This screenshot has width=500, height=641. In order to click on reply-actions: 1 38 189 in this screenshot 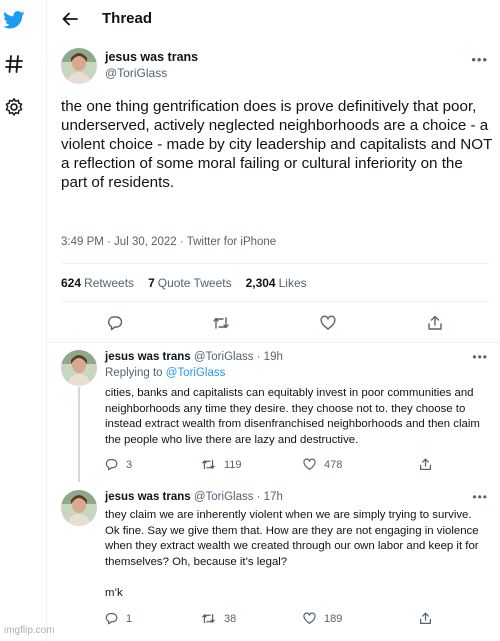, I will do `click(295, 620)`.